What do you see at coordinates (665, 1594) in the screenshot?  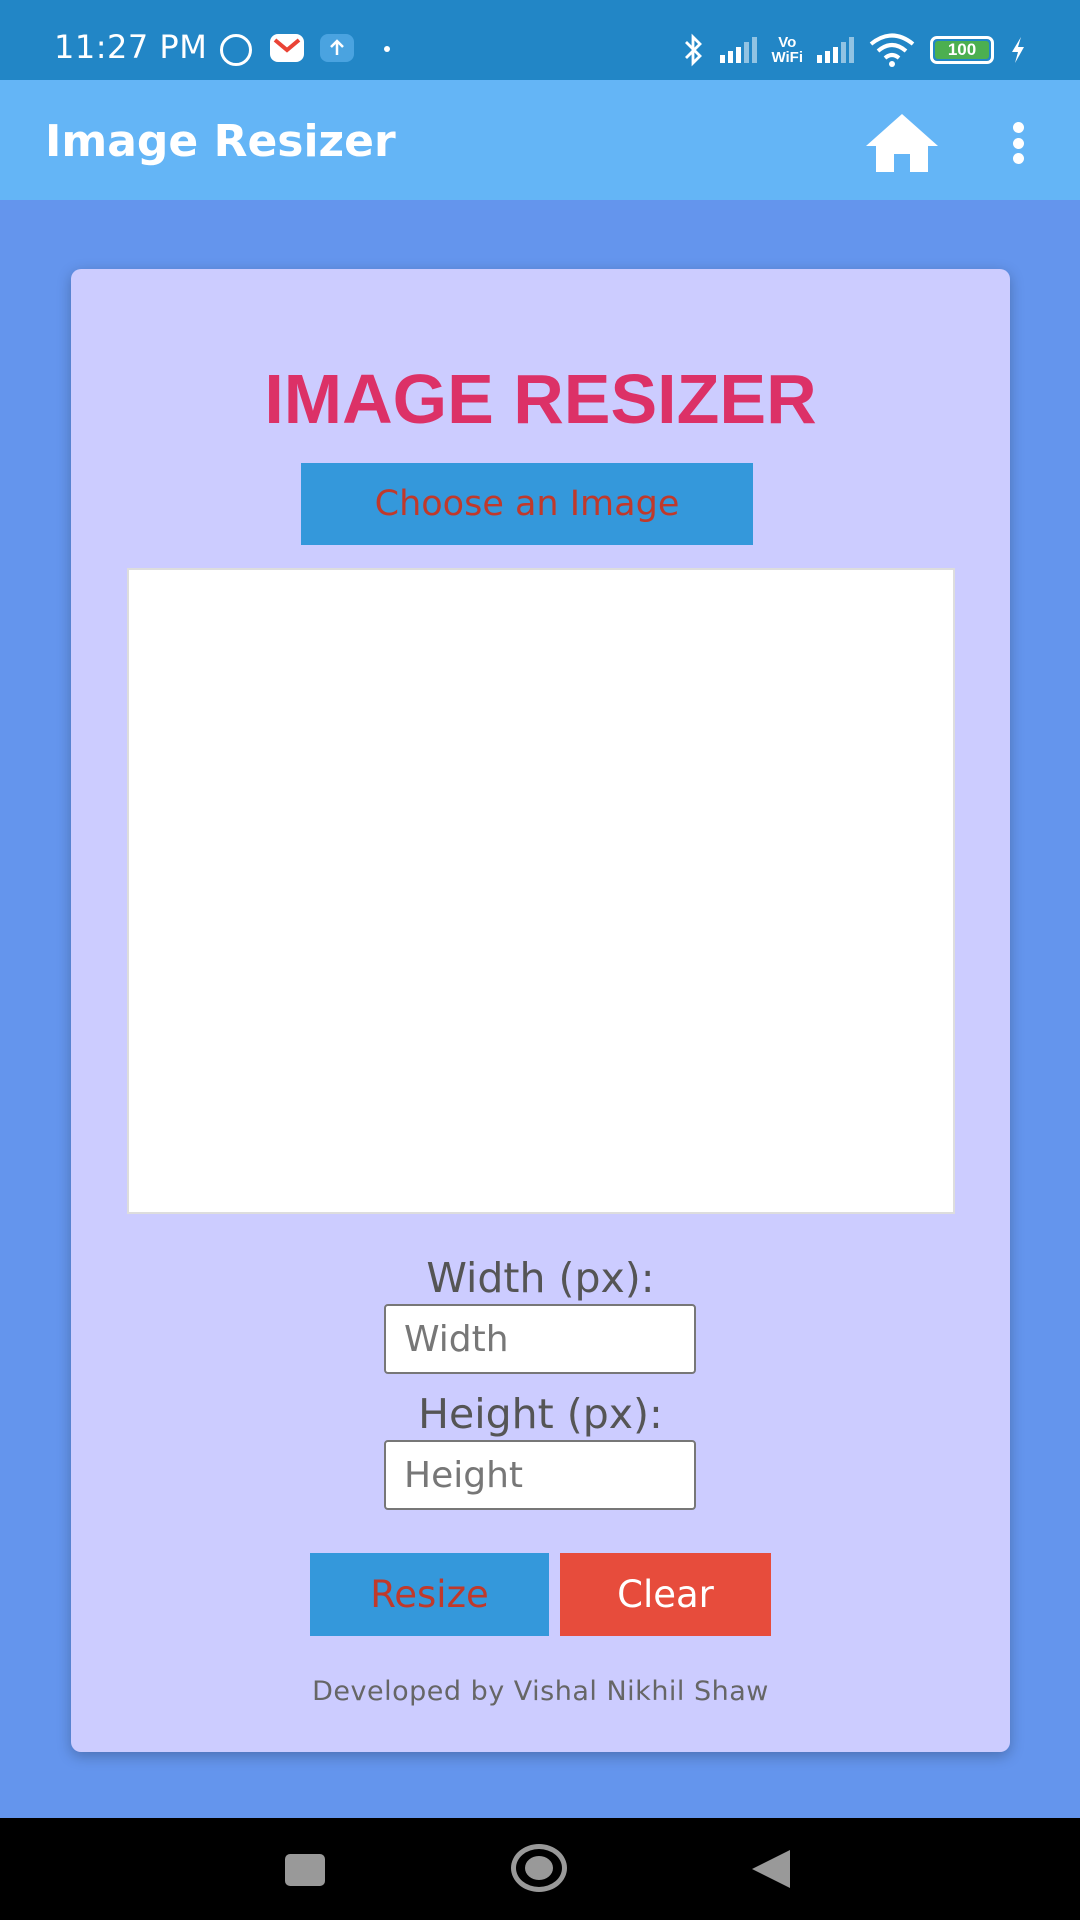 I see `clear-button: Clear` at bounding box center [665, 1594].